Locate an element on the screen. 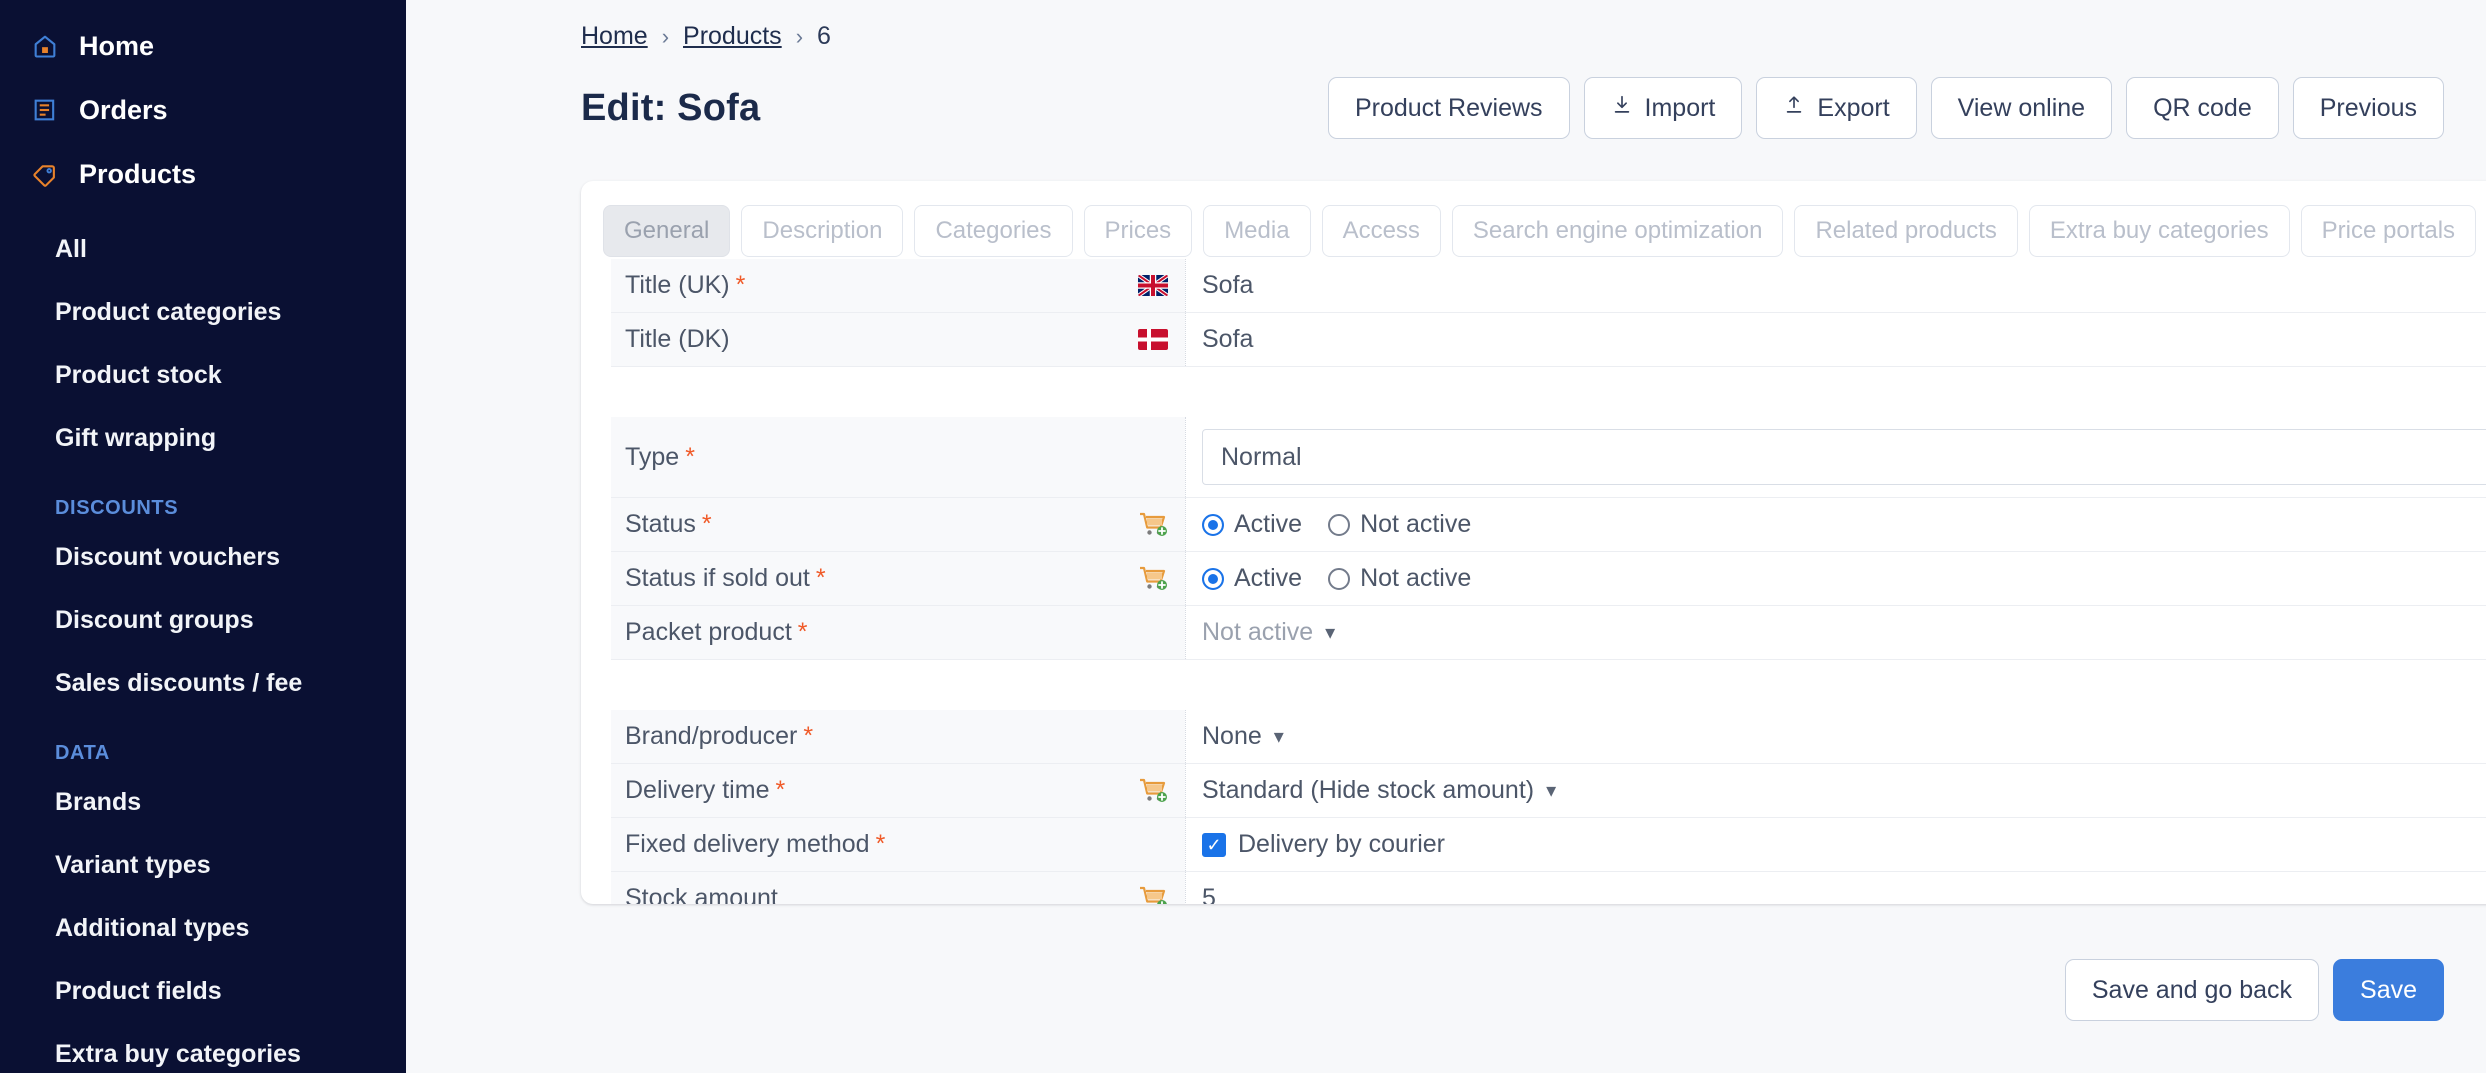 The width and height of the screenshot is (2486, 1073). tab-media: Media is located at coordinates (1257, 231).